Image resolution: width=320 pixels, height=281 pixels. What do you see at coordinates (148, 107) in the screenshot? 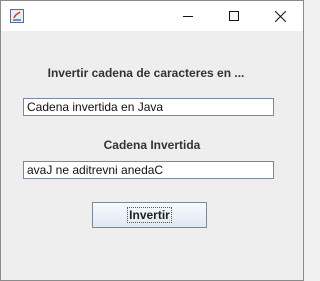
I see `input-text-field` at bounding box center [148, 107].